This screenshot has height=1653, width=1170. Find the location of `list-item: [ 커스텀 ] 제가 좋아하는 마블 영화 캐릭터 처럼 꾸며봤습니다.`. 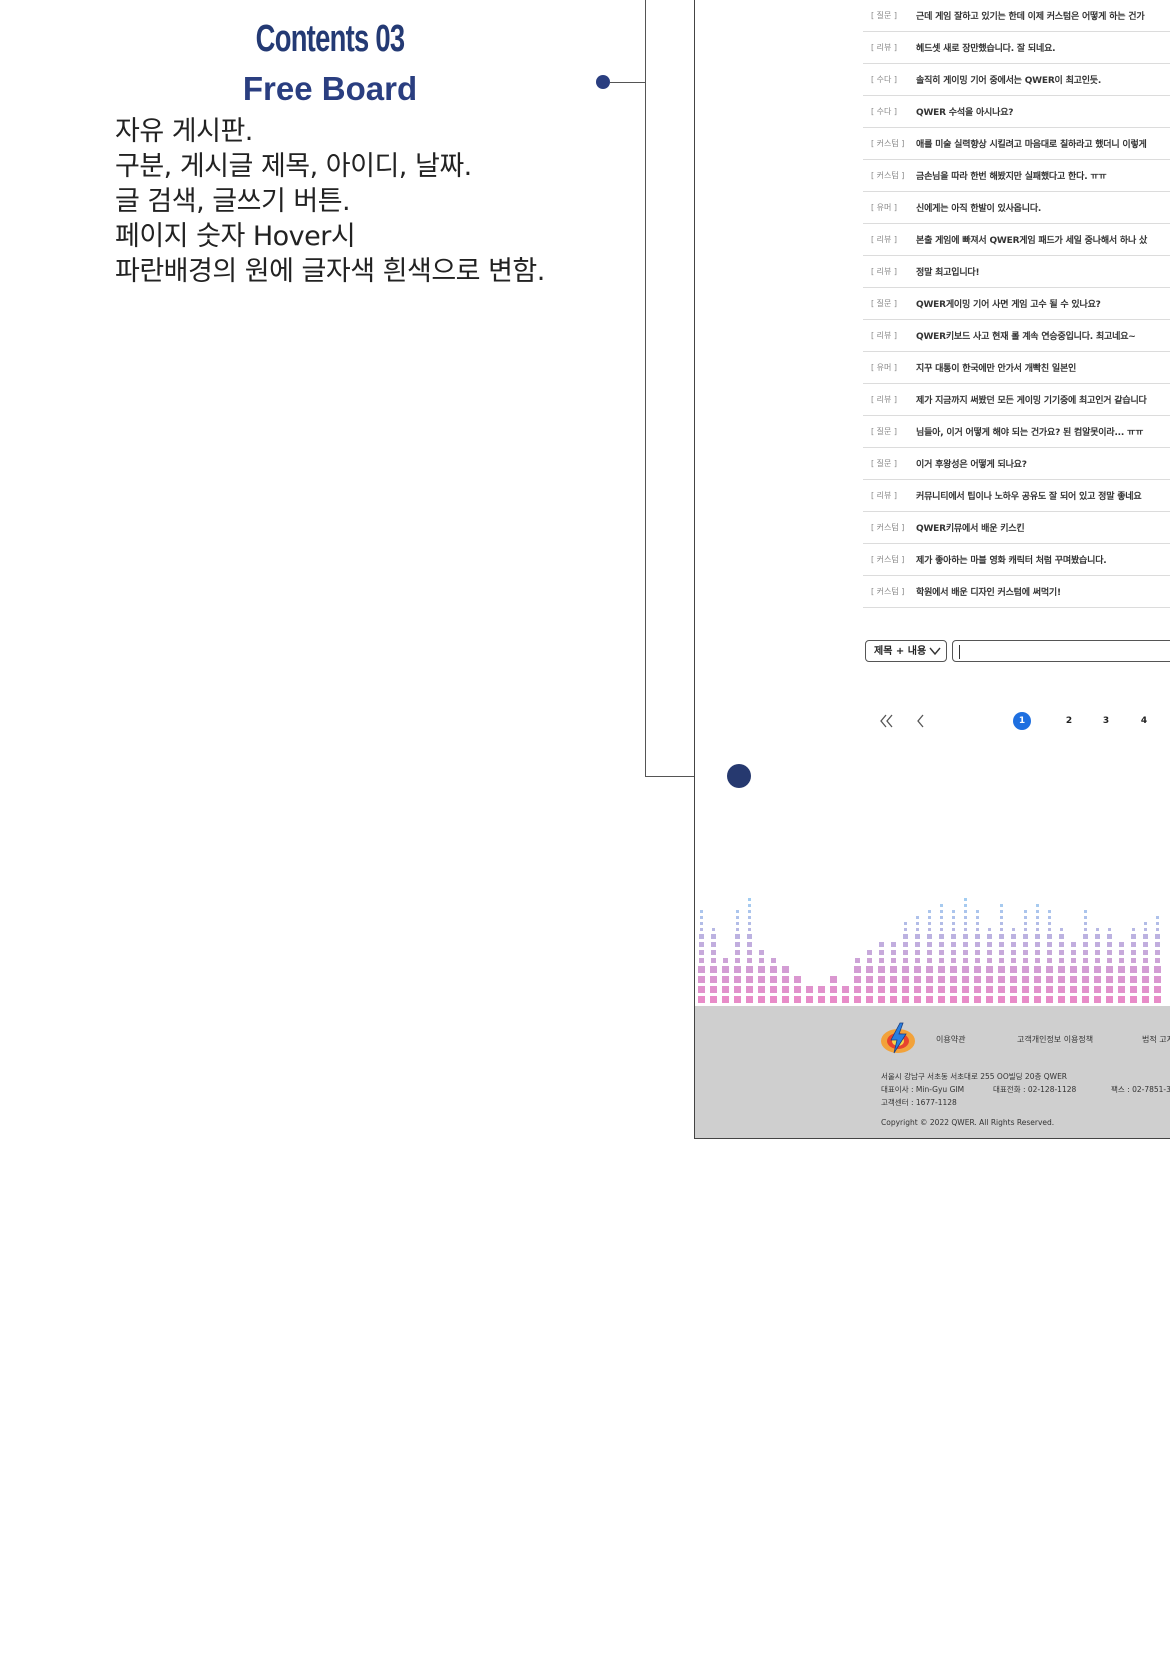

list-item: [ 커스텀 ] 제가 좋아하는 마블 영화 캐릭터 처럼 꾸며봤습니다. is located at coordinates (1016, 560).